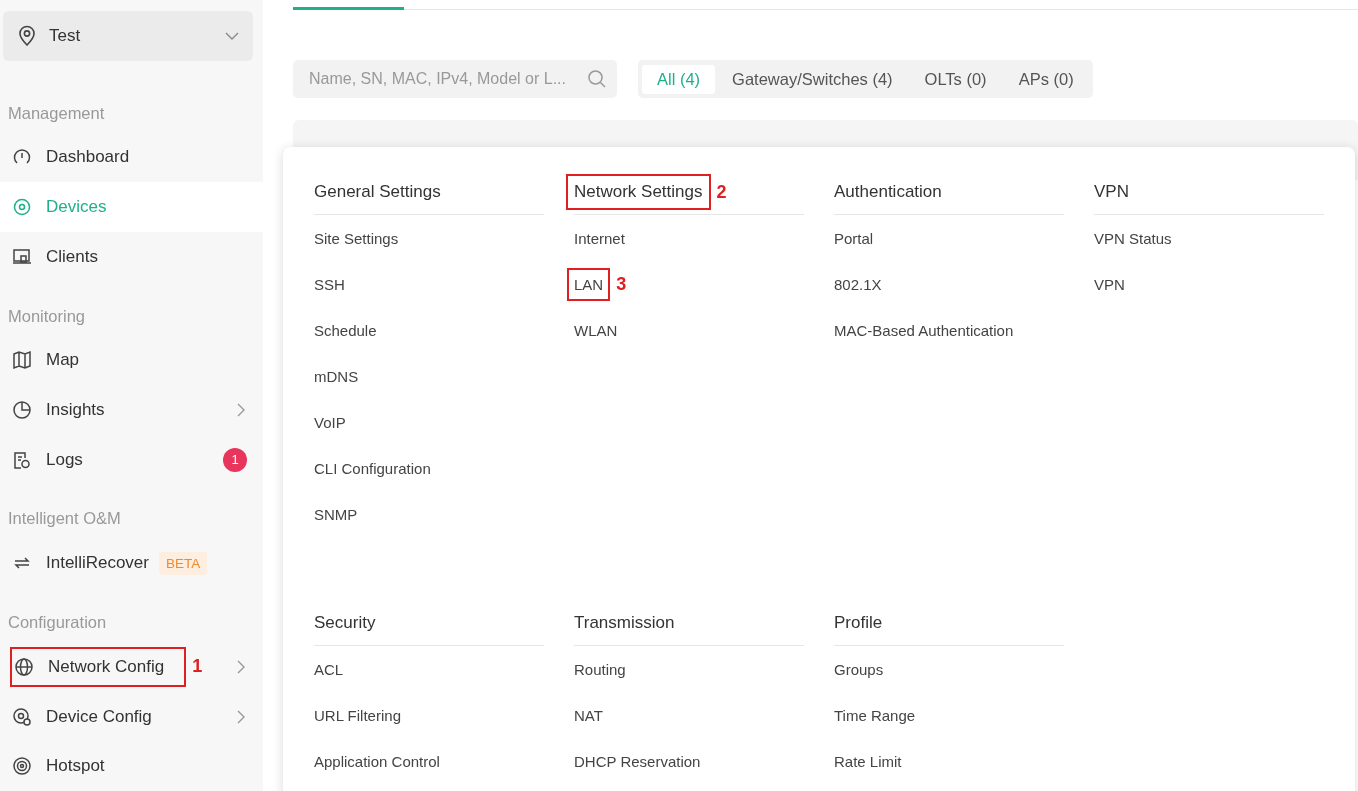 The image size is (1358, 791). I want to click on filter-tab: Gateway/Switches (4), so click(812, 79).